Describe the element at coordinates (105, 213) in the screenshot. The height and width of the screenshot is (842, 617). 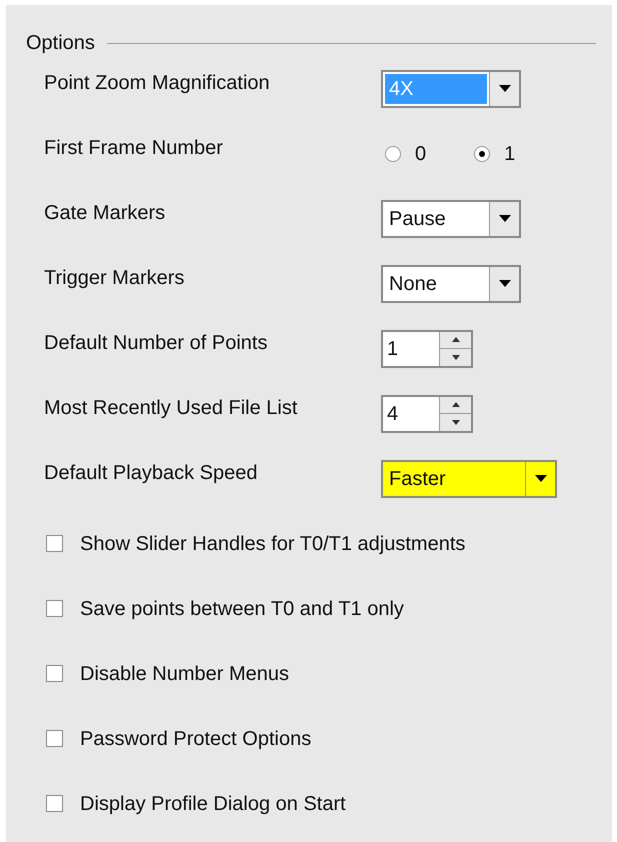
I see `field-label: Gate Markers` at that location.